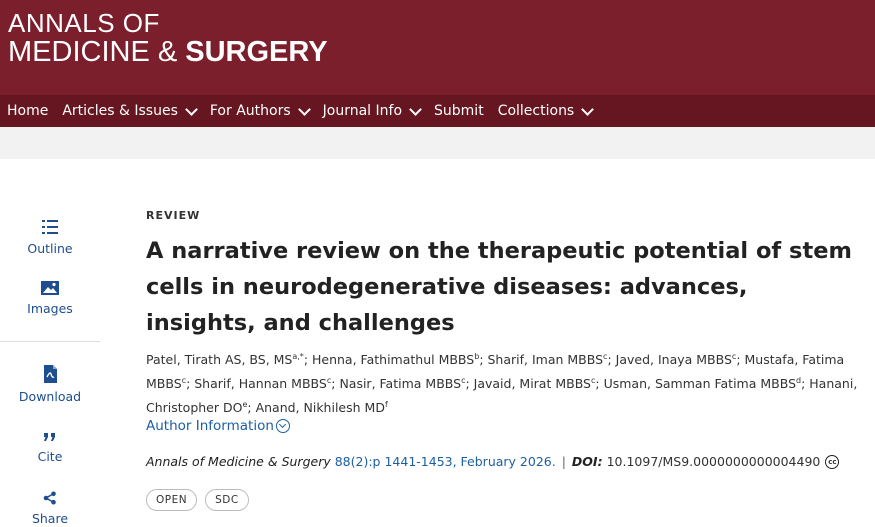 The height and width of the screenshot is (527, 875). I want to click on journal-name: Annals of Medicine & Surgery, so click(238, 461).